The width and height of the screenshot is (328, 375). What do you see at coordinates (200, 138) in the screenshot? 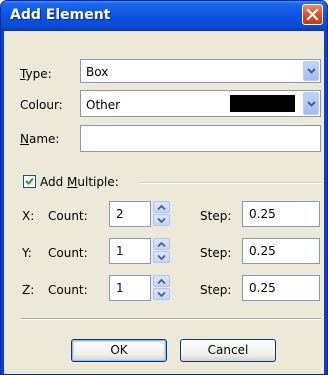
I see `name-input` at bounding box center [200, 138].